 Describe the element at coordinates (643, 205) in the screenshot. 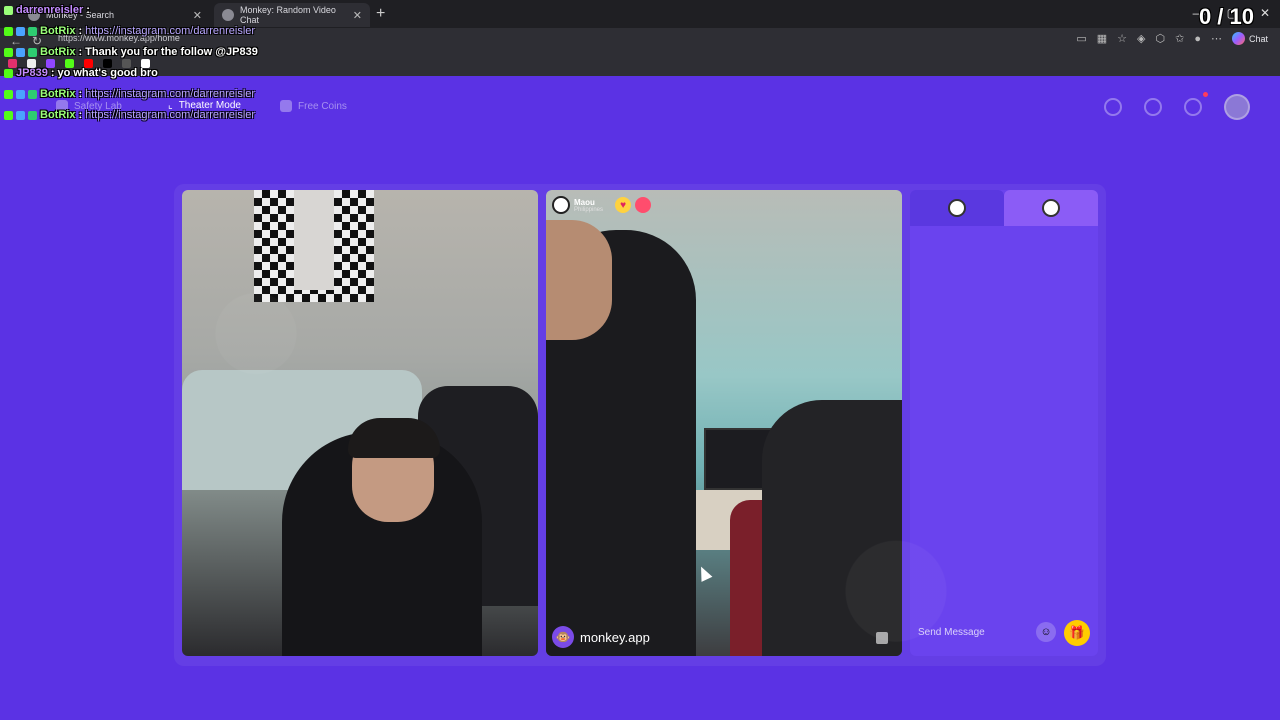

I see `reaction-icon` at that location.